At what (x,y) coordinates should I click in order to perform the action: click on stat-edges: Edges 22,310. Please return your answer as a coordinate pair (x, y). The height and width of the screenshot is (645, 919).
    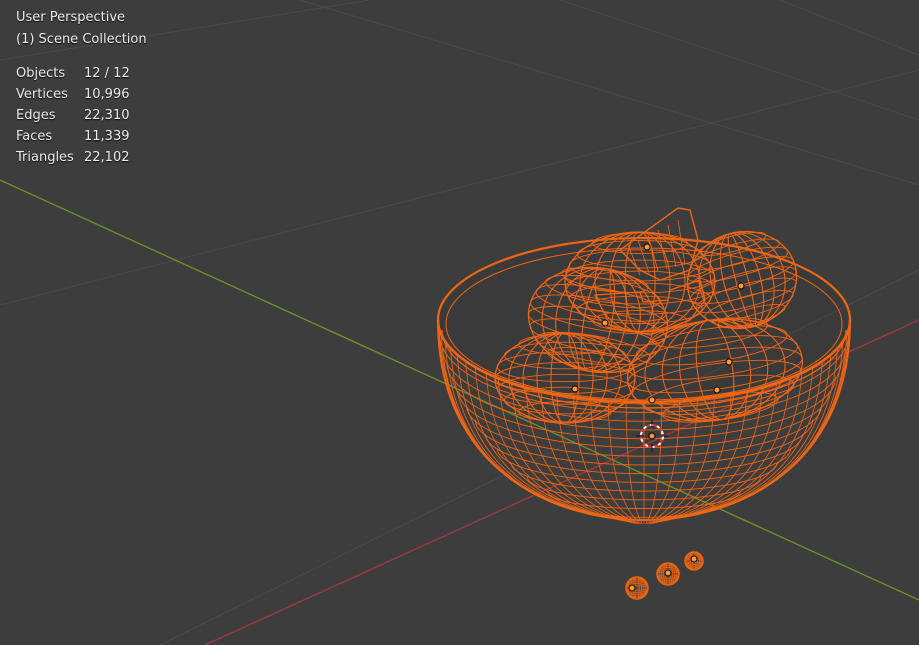
    Looking at the image, I should click on (73, 115).